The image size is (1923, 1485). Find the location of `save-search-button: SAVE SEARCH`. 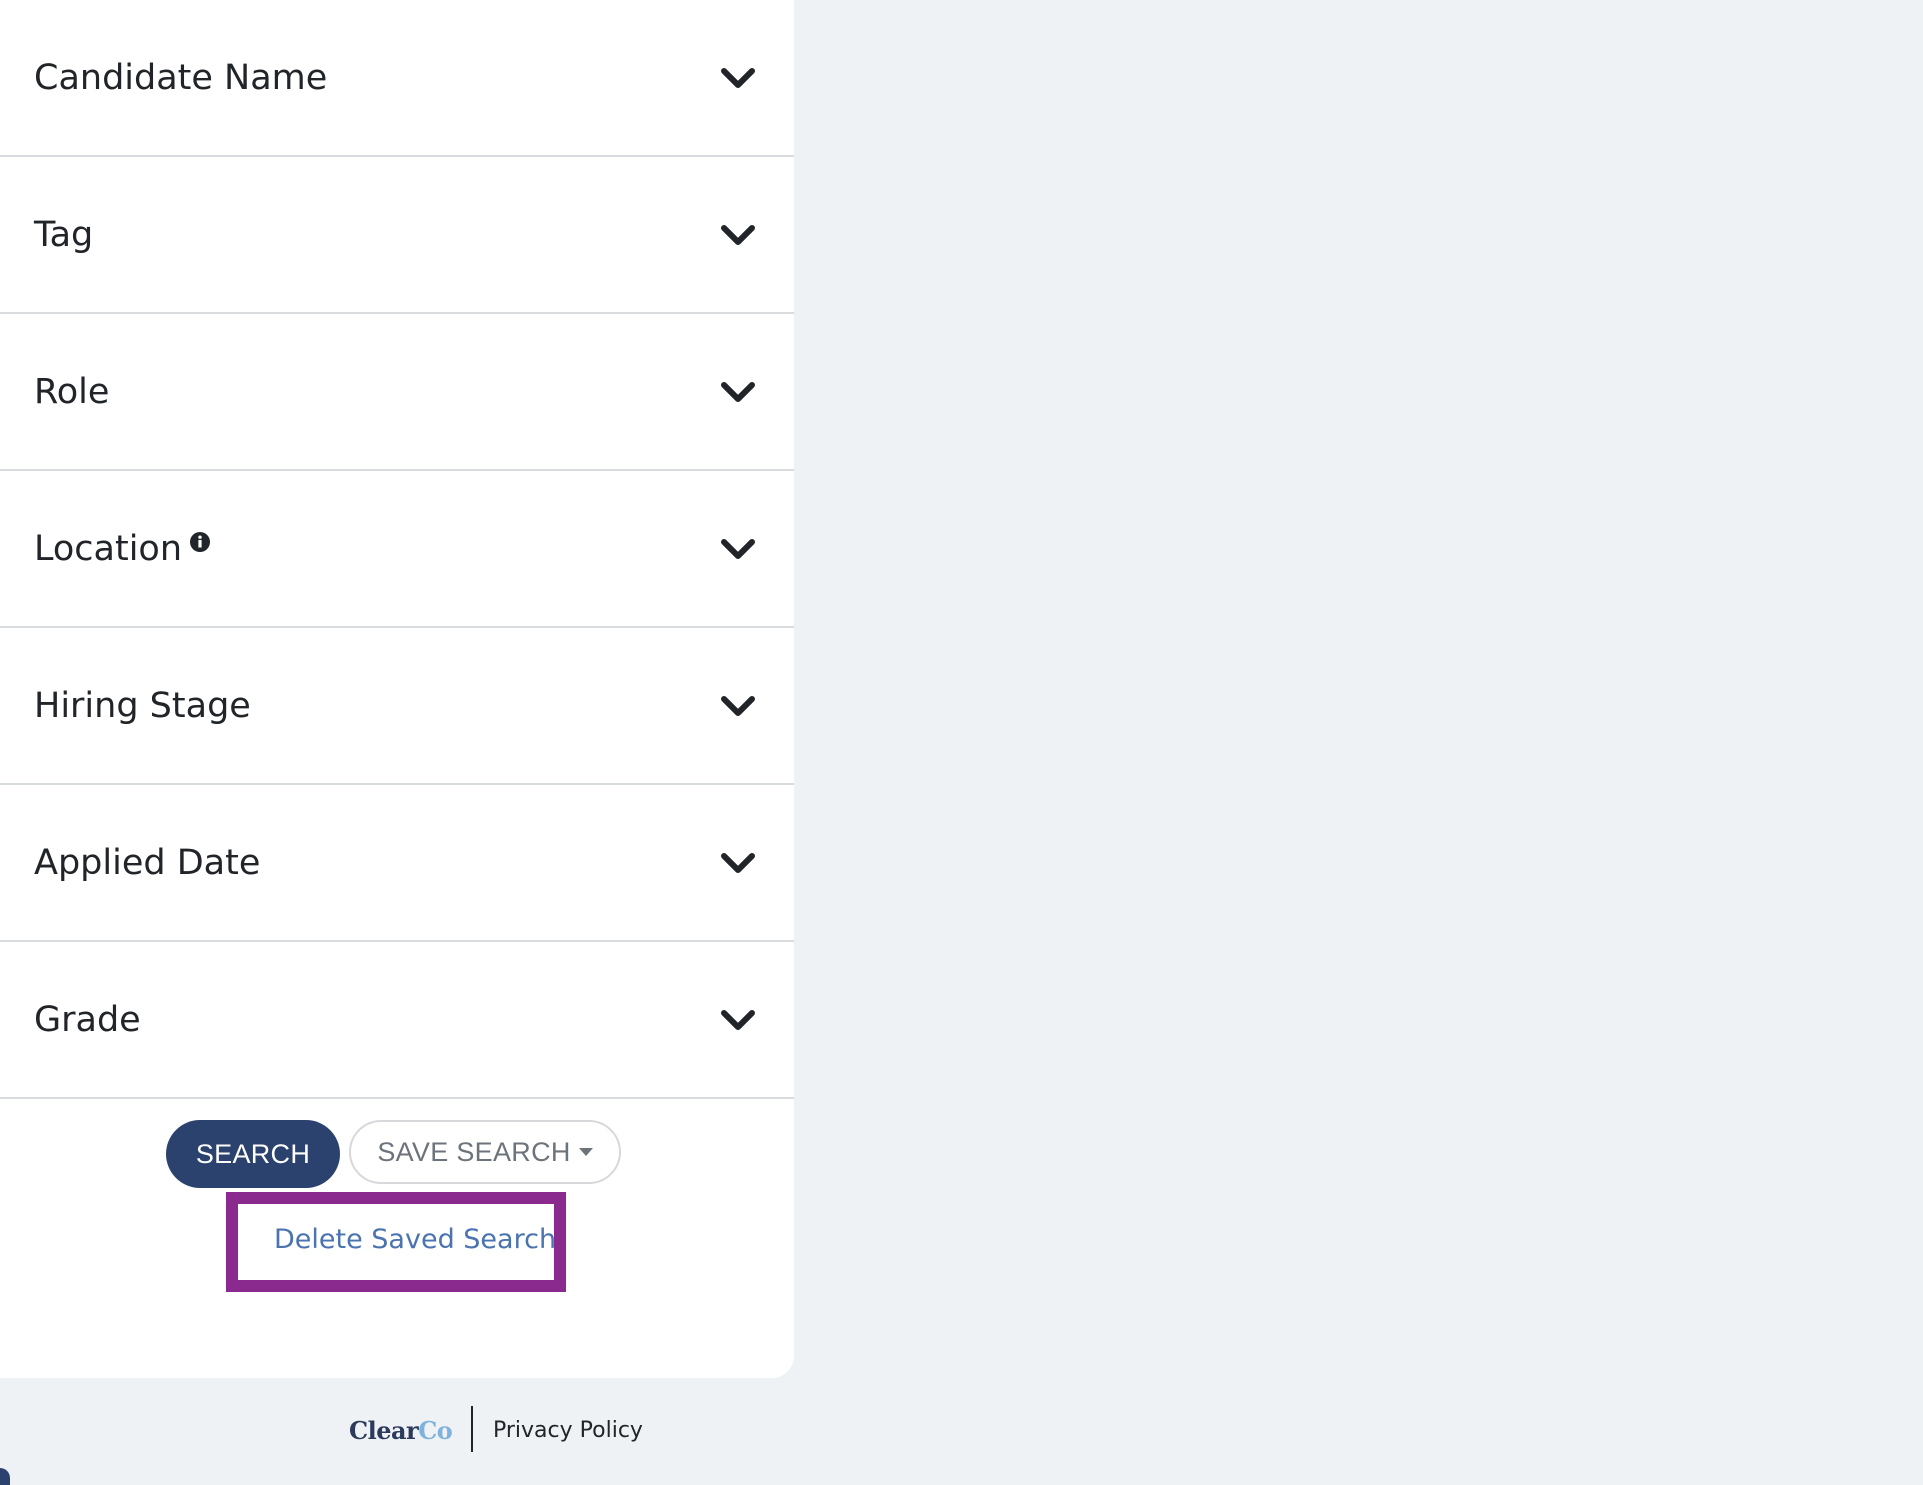

save-search-button: SAVE SEARCH is located at coordinates (485, 1152).